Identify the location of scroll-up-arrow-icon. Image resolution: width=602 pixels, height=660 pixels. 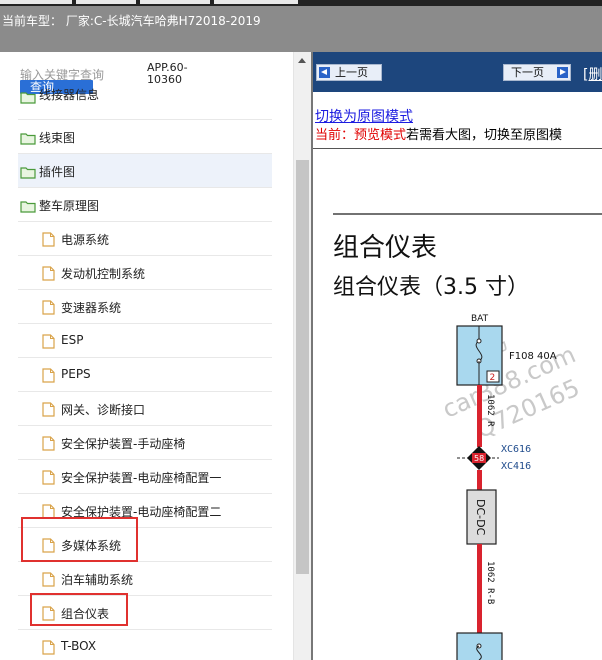
(302, 60).